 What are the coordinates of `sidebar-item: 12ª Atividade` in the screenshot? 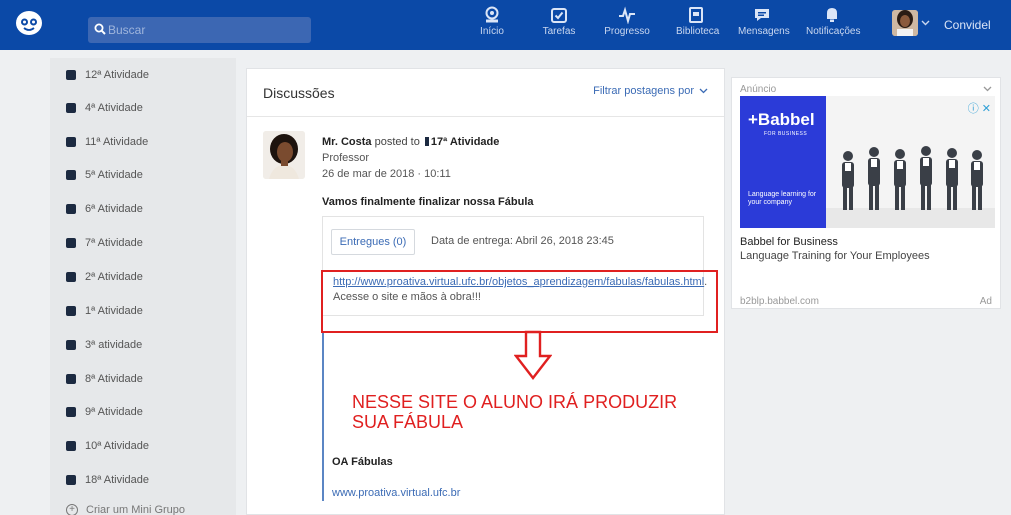 It's located at (107, 75).